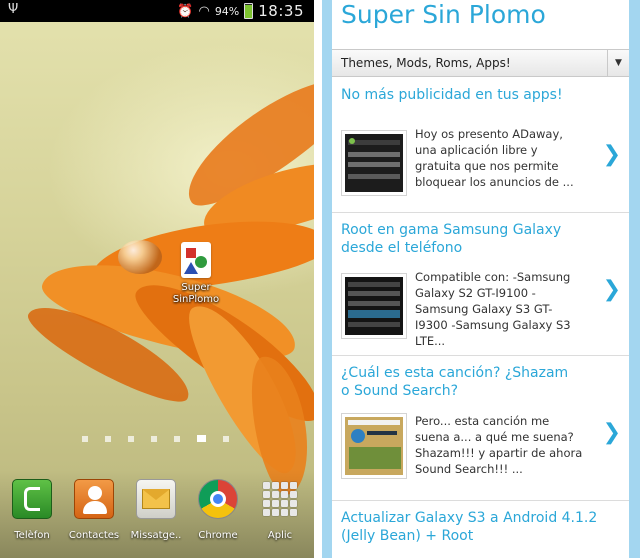 This screenshot has height=558, width=640. What do you see at coordinates (204, 11) in the screenshot?
I see `wifi-icon: ◠` at bounding box center [204, 11].